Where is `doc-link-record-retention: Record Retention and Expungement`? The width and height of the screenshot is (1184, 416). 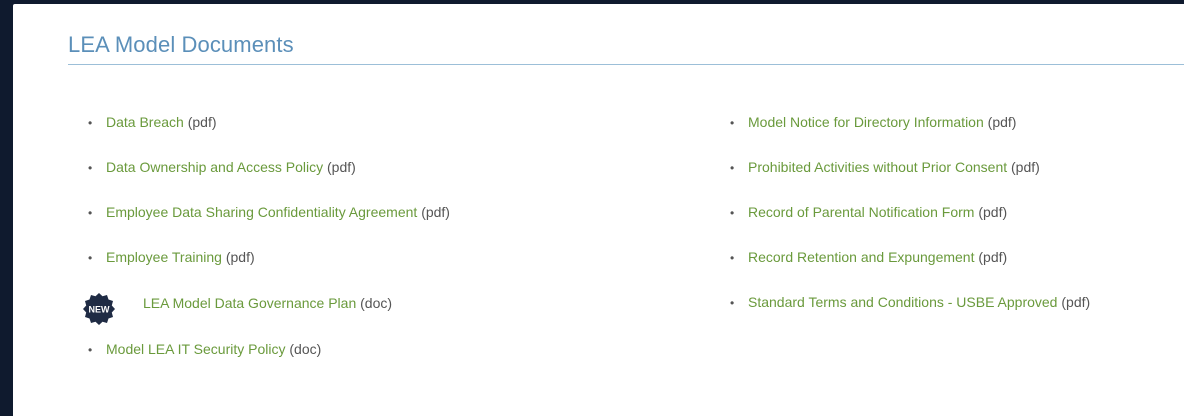 doc-link-record-retention: Record Retention and Expungement is located at coordinates (861, 257).